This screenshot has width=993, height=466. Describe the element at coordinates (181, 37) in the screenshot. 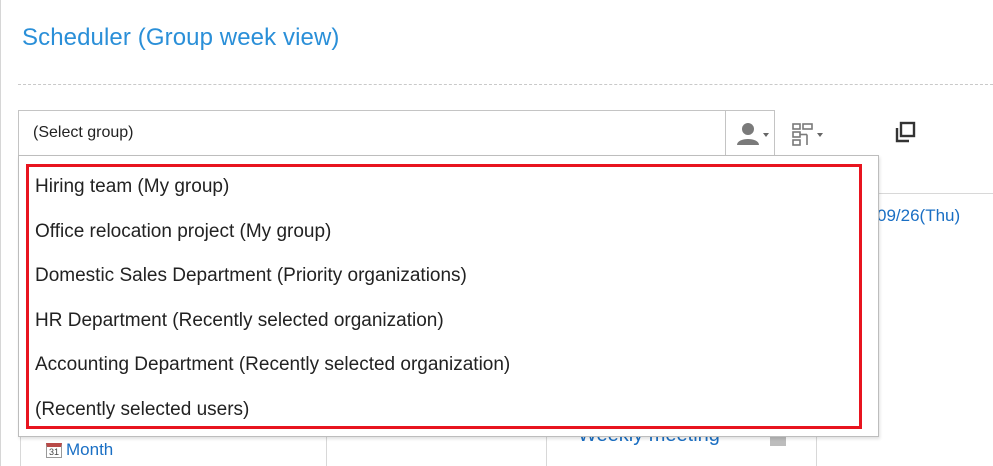

I see `page-title: Scheduler (Group week view)` at that location.